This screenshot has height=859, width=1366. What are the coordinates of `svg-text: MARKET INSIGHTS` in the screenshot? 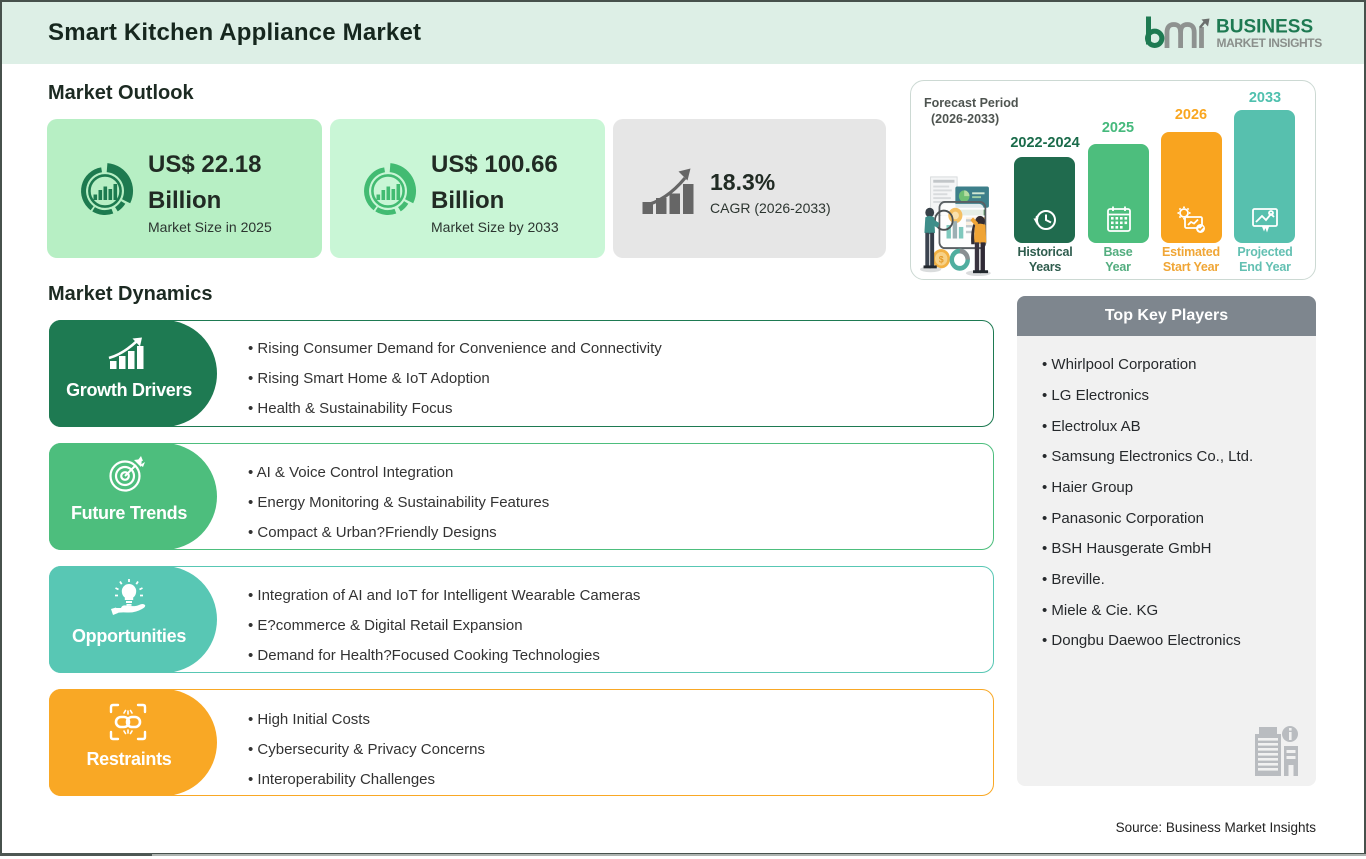 It's located at (1270, 43).